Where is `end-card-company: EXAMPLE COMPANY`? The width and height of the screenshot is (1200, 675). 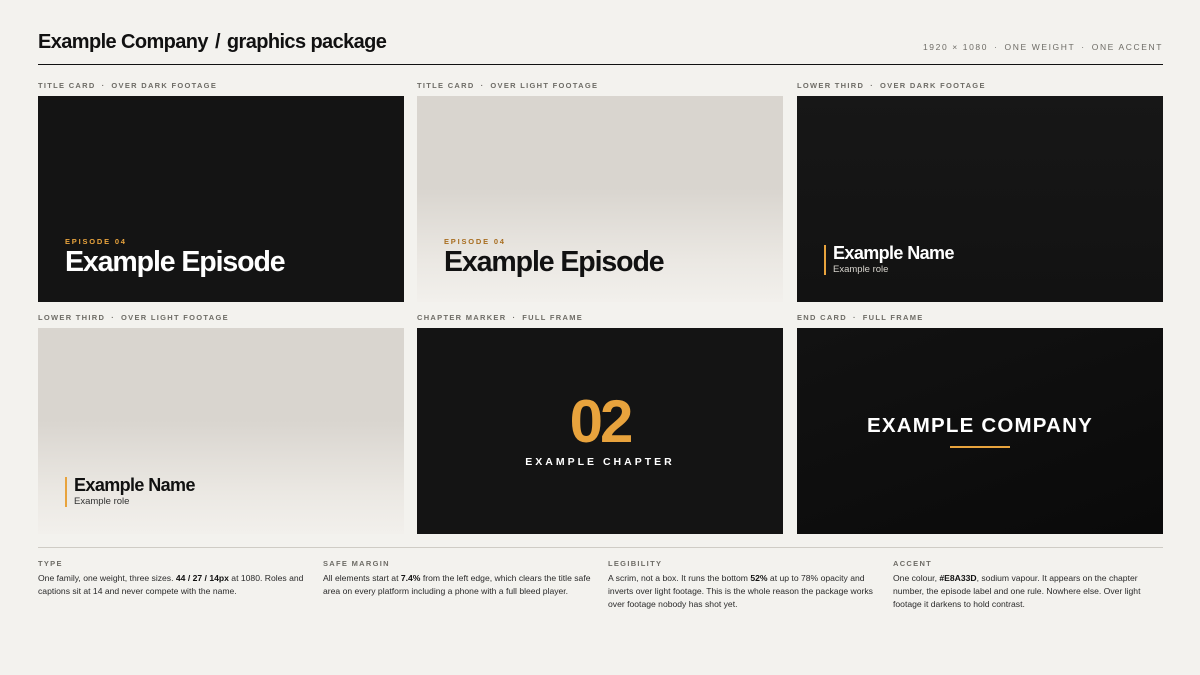
end-card-company: EXAMPLE COMPANY is located at coordinates (980, 425).